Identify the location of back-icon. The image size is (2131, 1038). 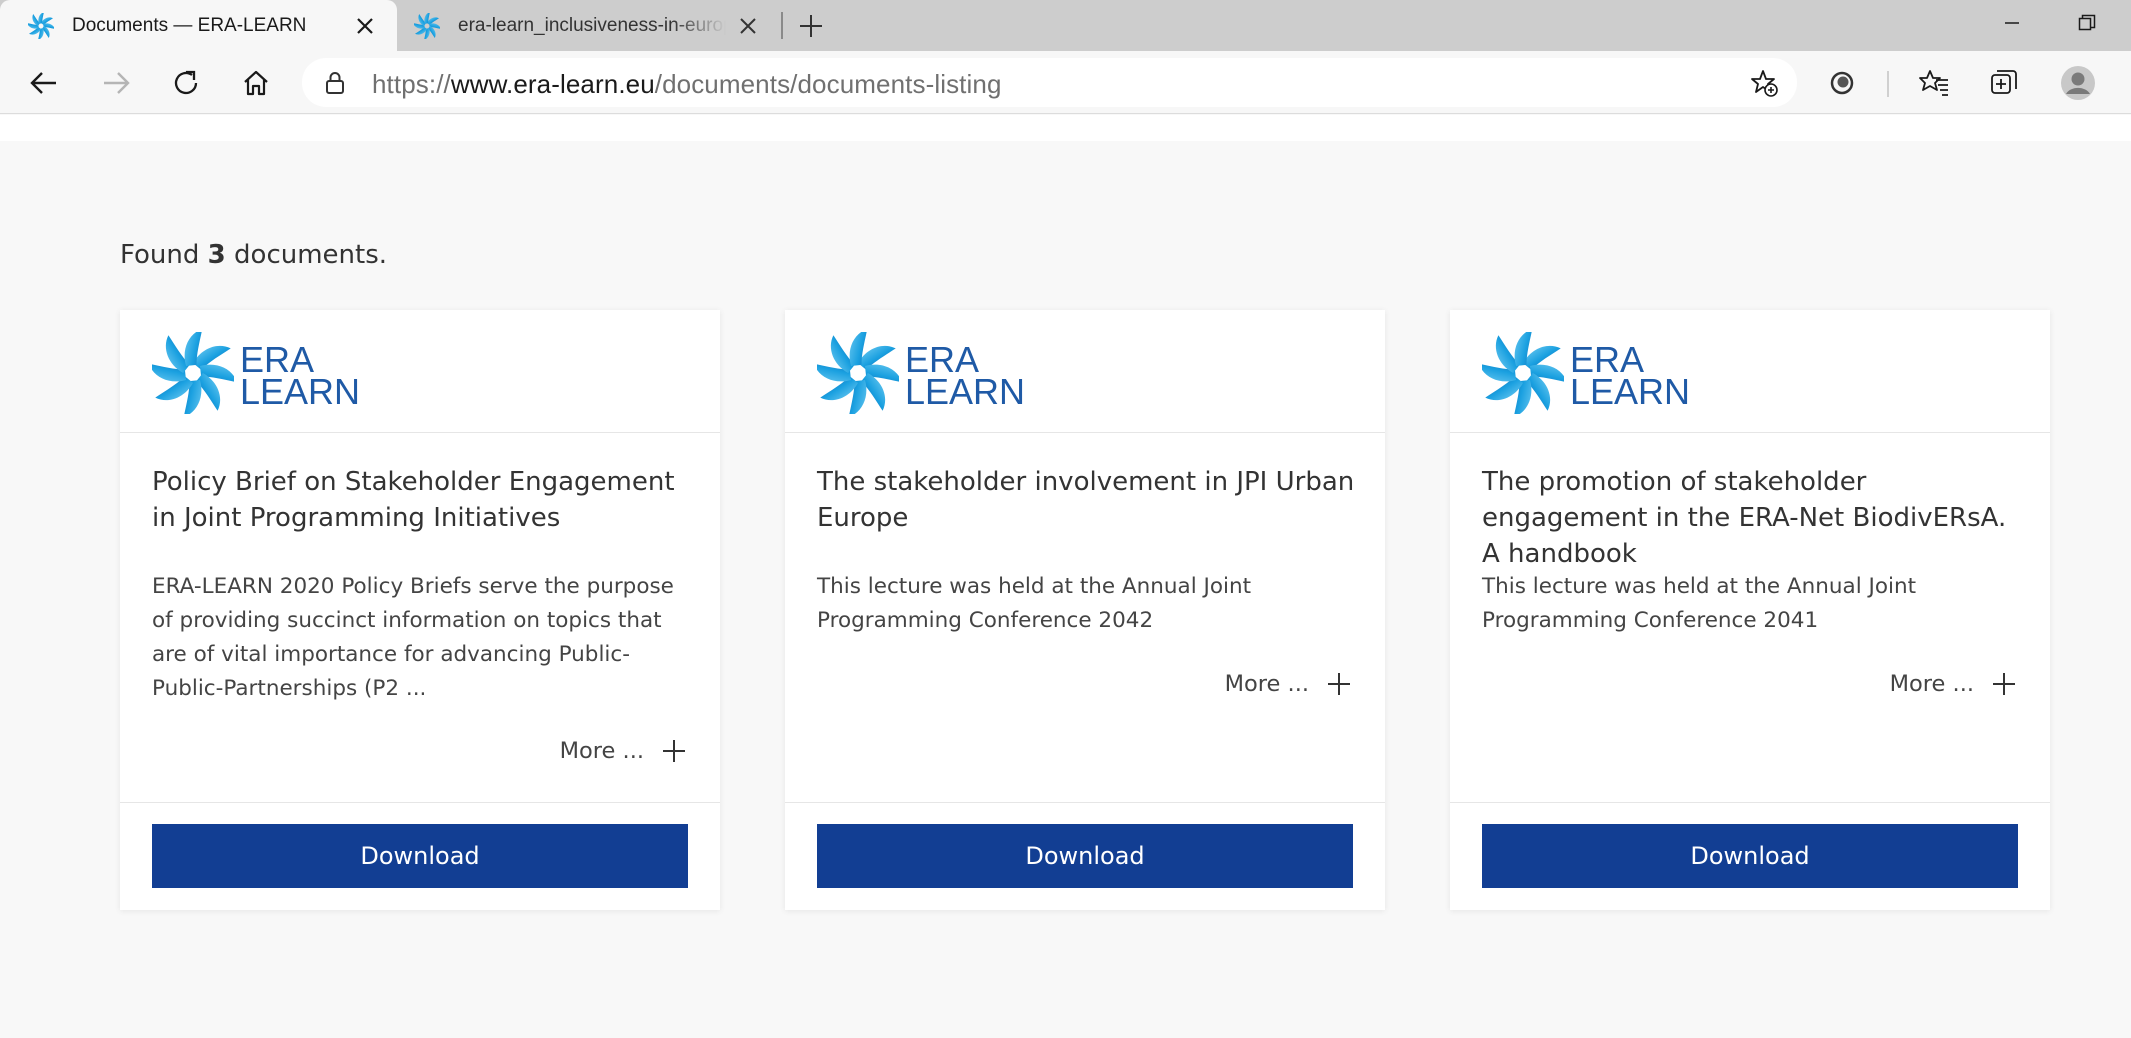
(43, 83).